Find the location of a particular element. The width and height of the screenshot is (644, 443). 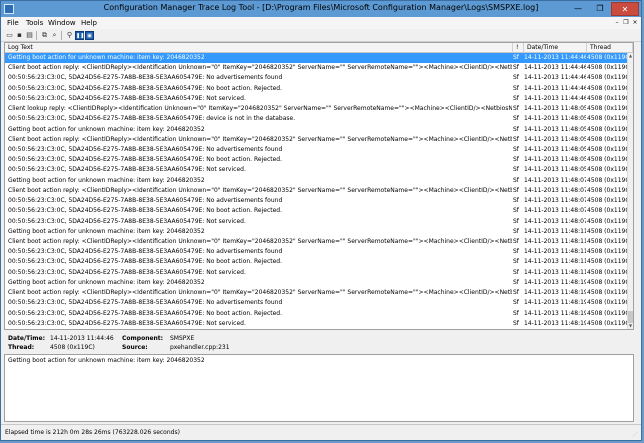

maximize-button: ❐ is located at coordinates (600, 9).